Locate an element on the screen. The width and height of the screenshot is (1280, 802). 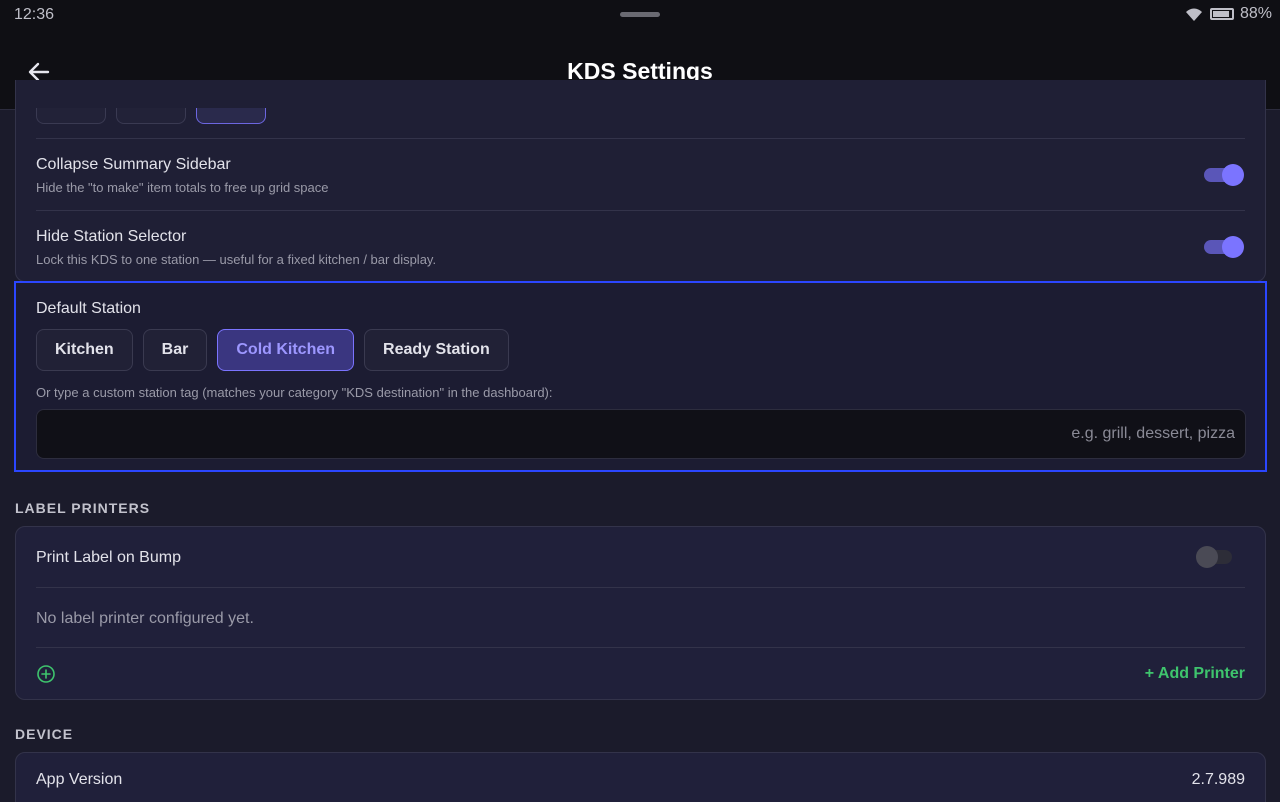
add-printer-button: + Add Printer is located at coordinates (1195, 674).